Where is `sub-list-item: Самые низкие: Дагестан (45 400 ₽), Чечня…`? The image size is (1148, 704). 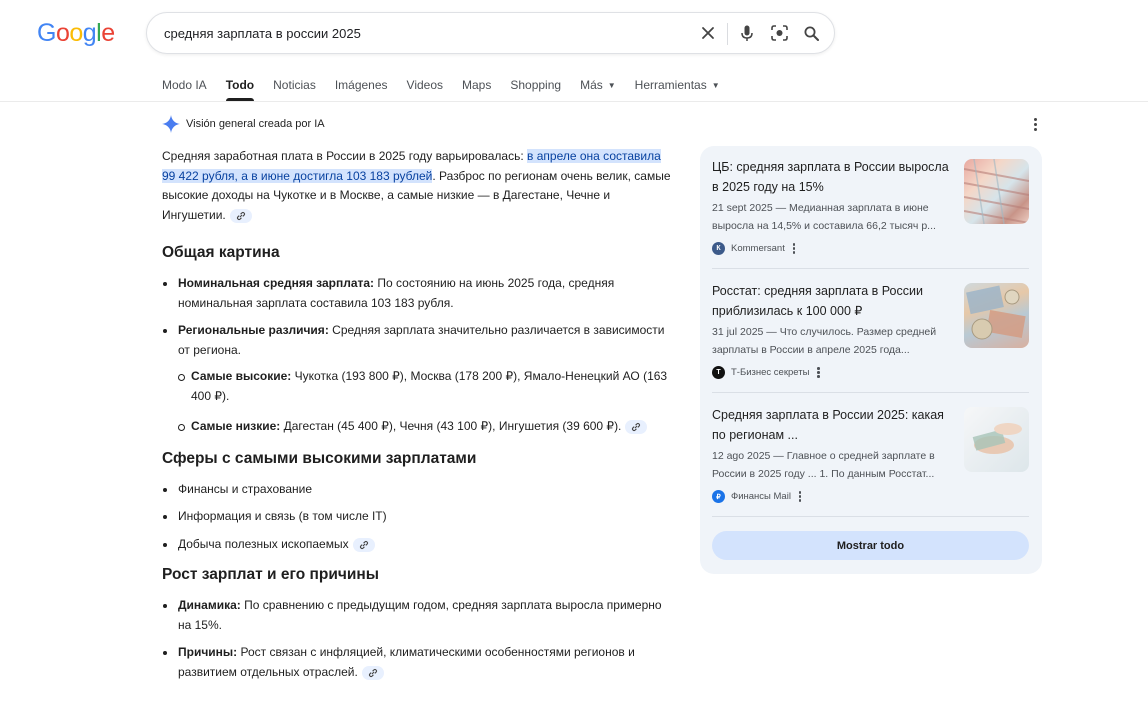
sub-list-item: Самые низкие: Дагестан (45 400 ₽), Чечня… is located at coordinates (427, 427).